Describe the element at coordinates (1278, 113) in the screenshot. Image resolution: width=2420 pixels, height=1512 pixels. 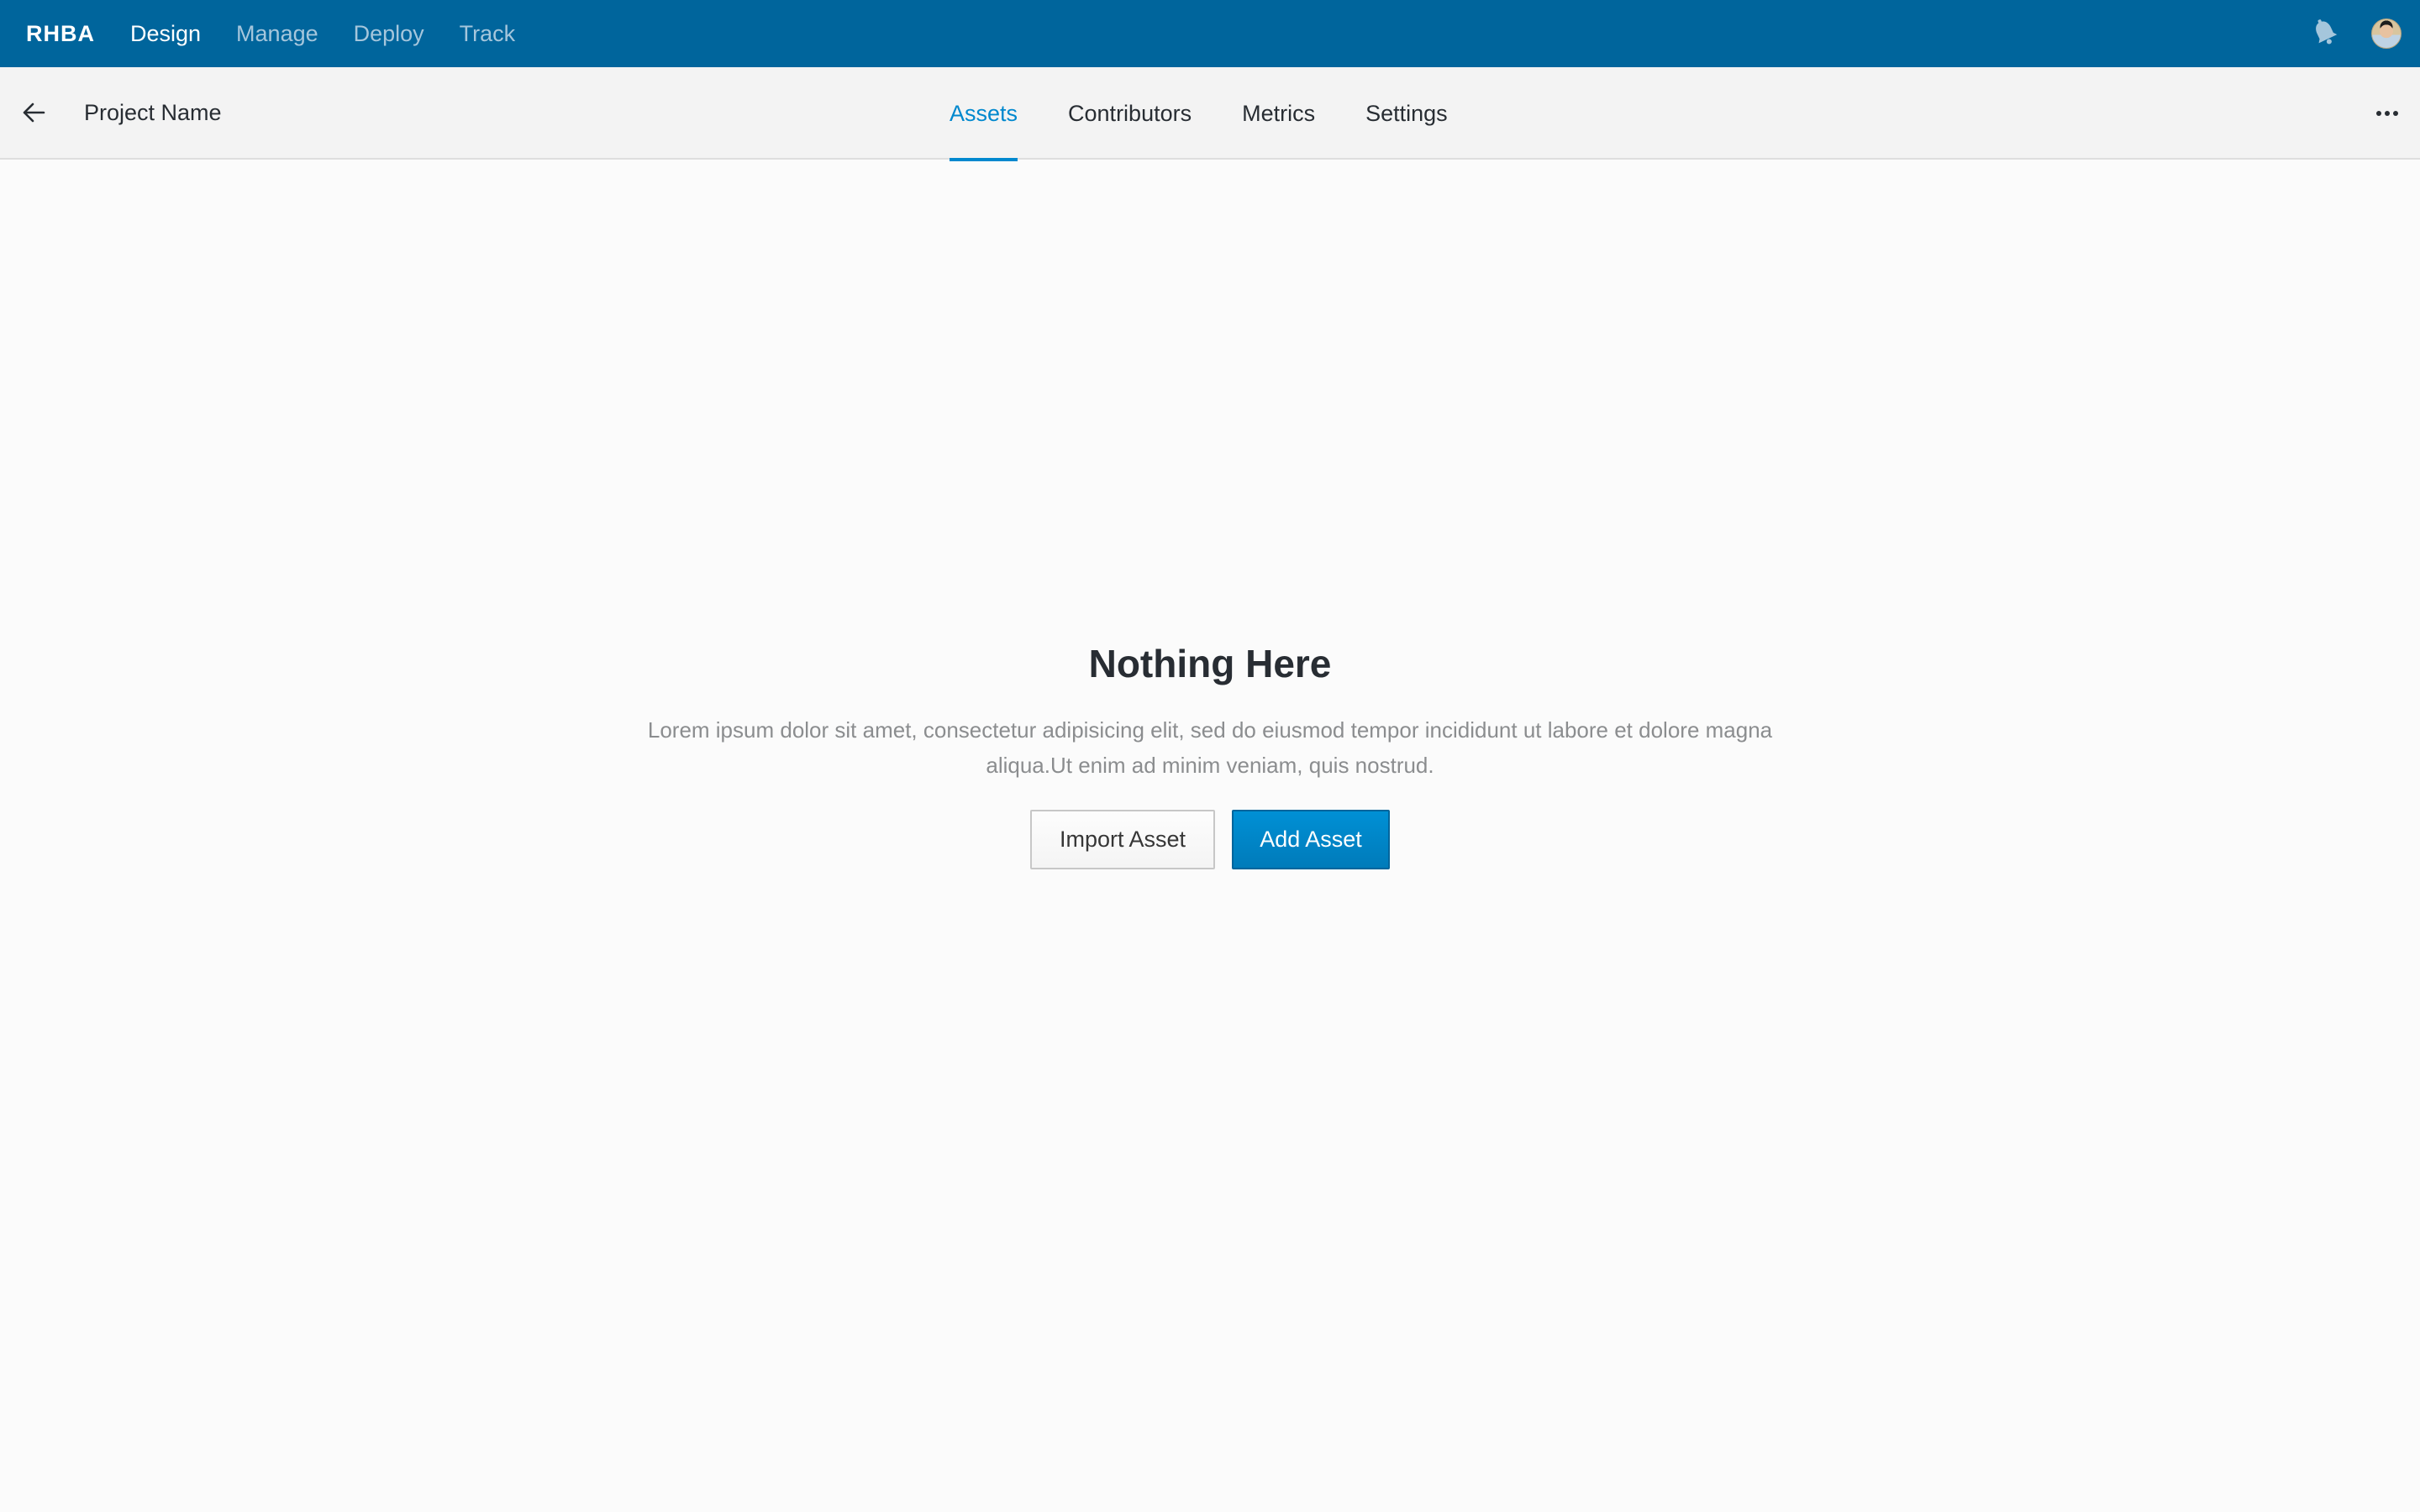
I see `tab-metrics: Metrics` at that location.